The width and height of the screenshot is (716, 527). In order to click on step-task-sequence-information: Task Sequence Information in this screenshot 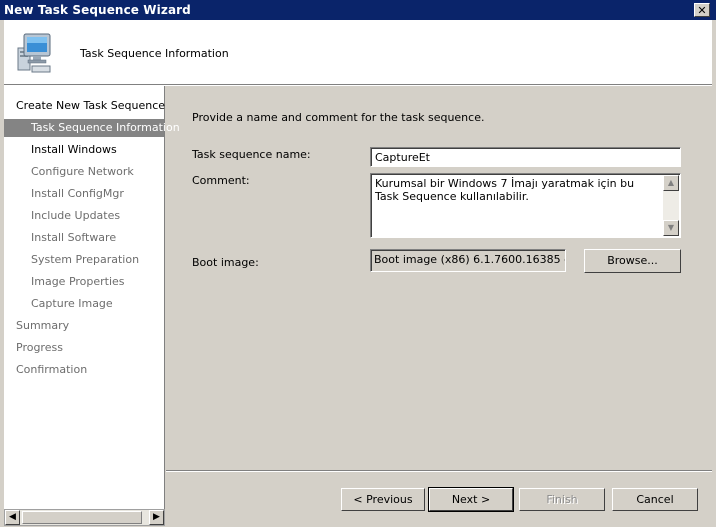, I will do `click(92, 128)`.